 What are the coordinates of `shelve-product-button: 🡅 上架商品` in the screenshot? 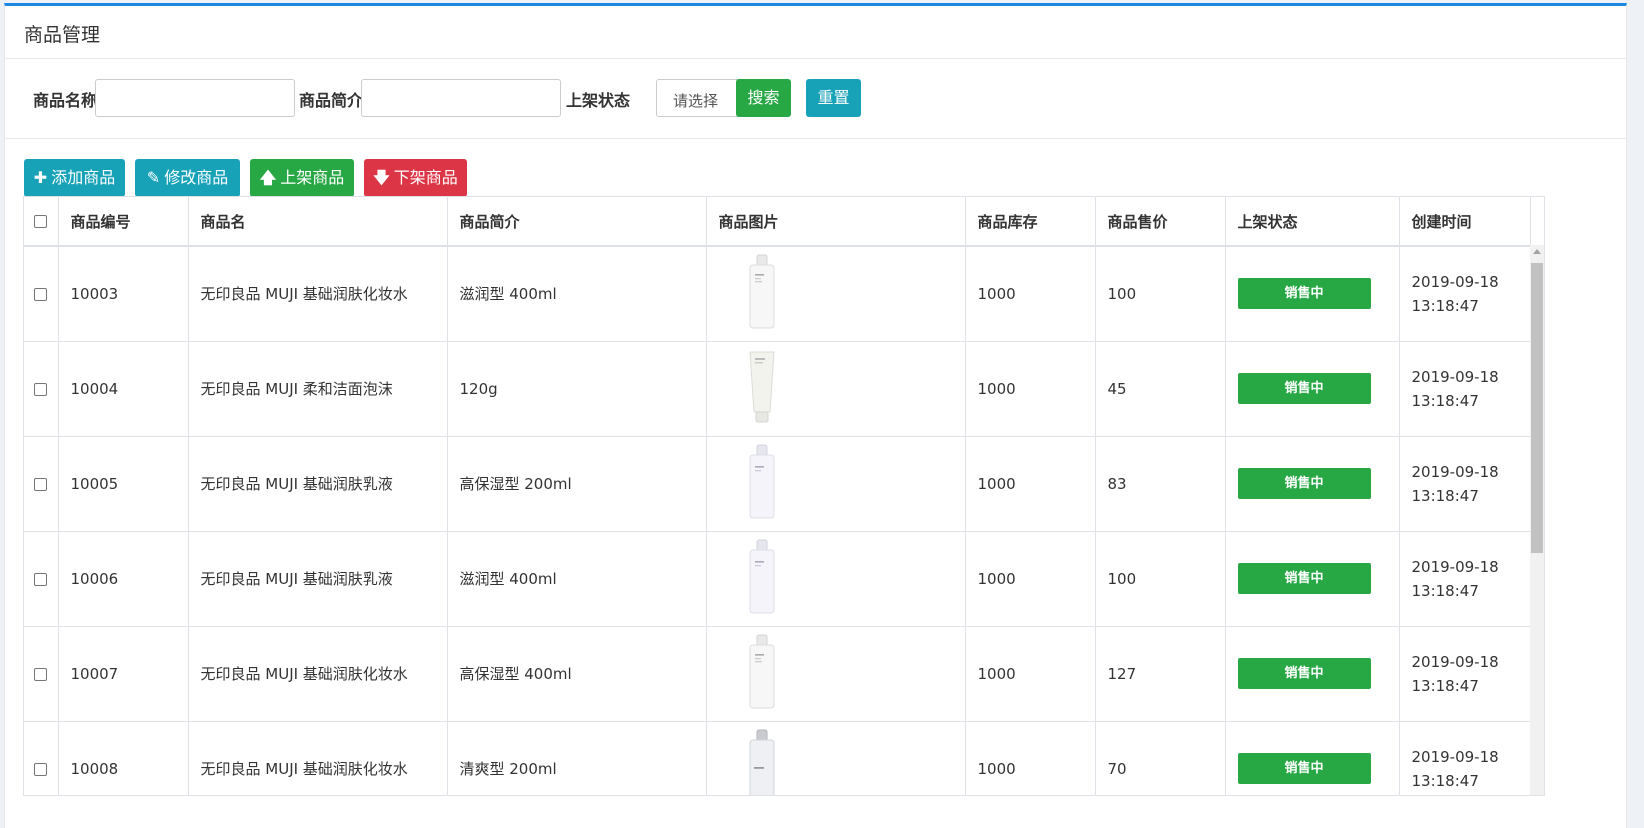 It's located at (302, 178).